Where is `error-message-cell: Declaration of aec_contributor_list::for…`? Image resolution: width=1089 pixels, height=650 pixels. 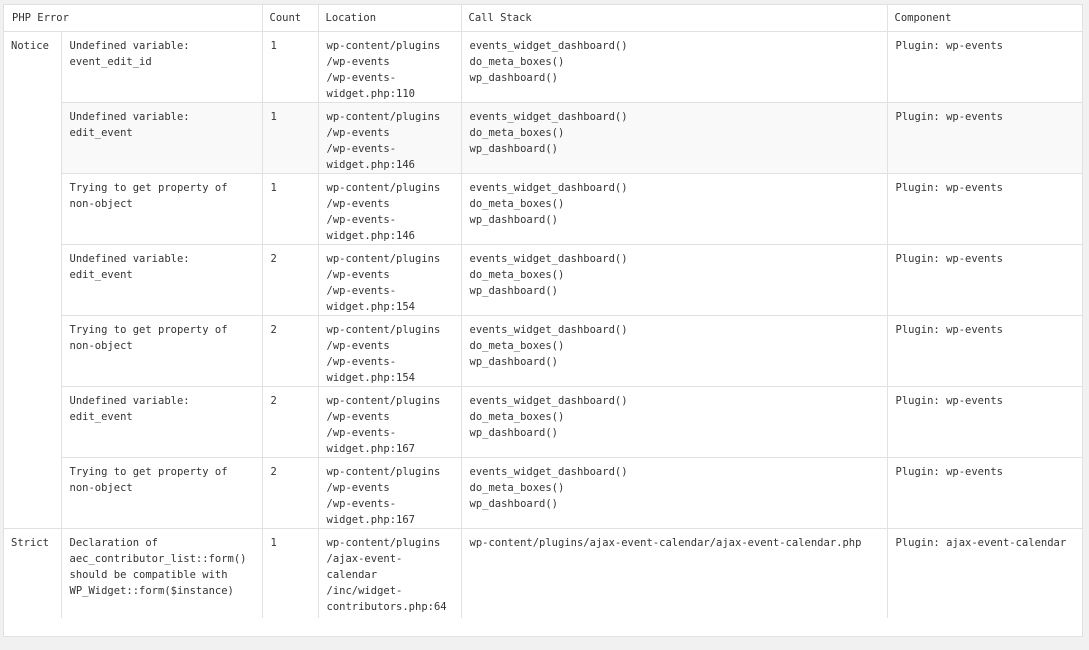 error-message-cell: Declaration of aec_contributor_list::for… is located at coordinates (161, 573).